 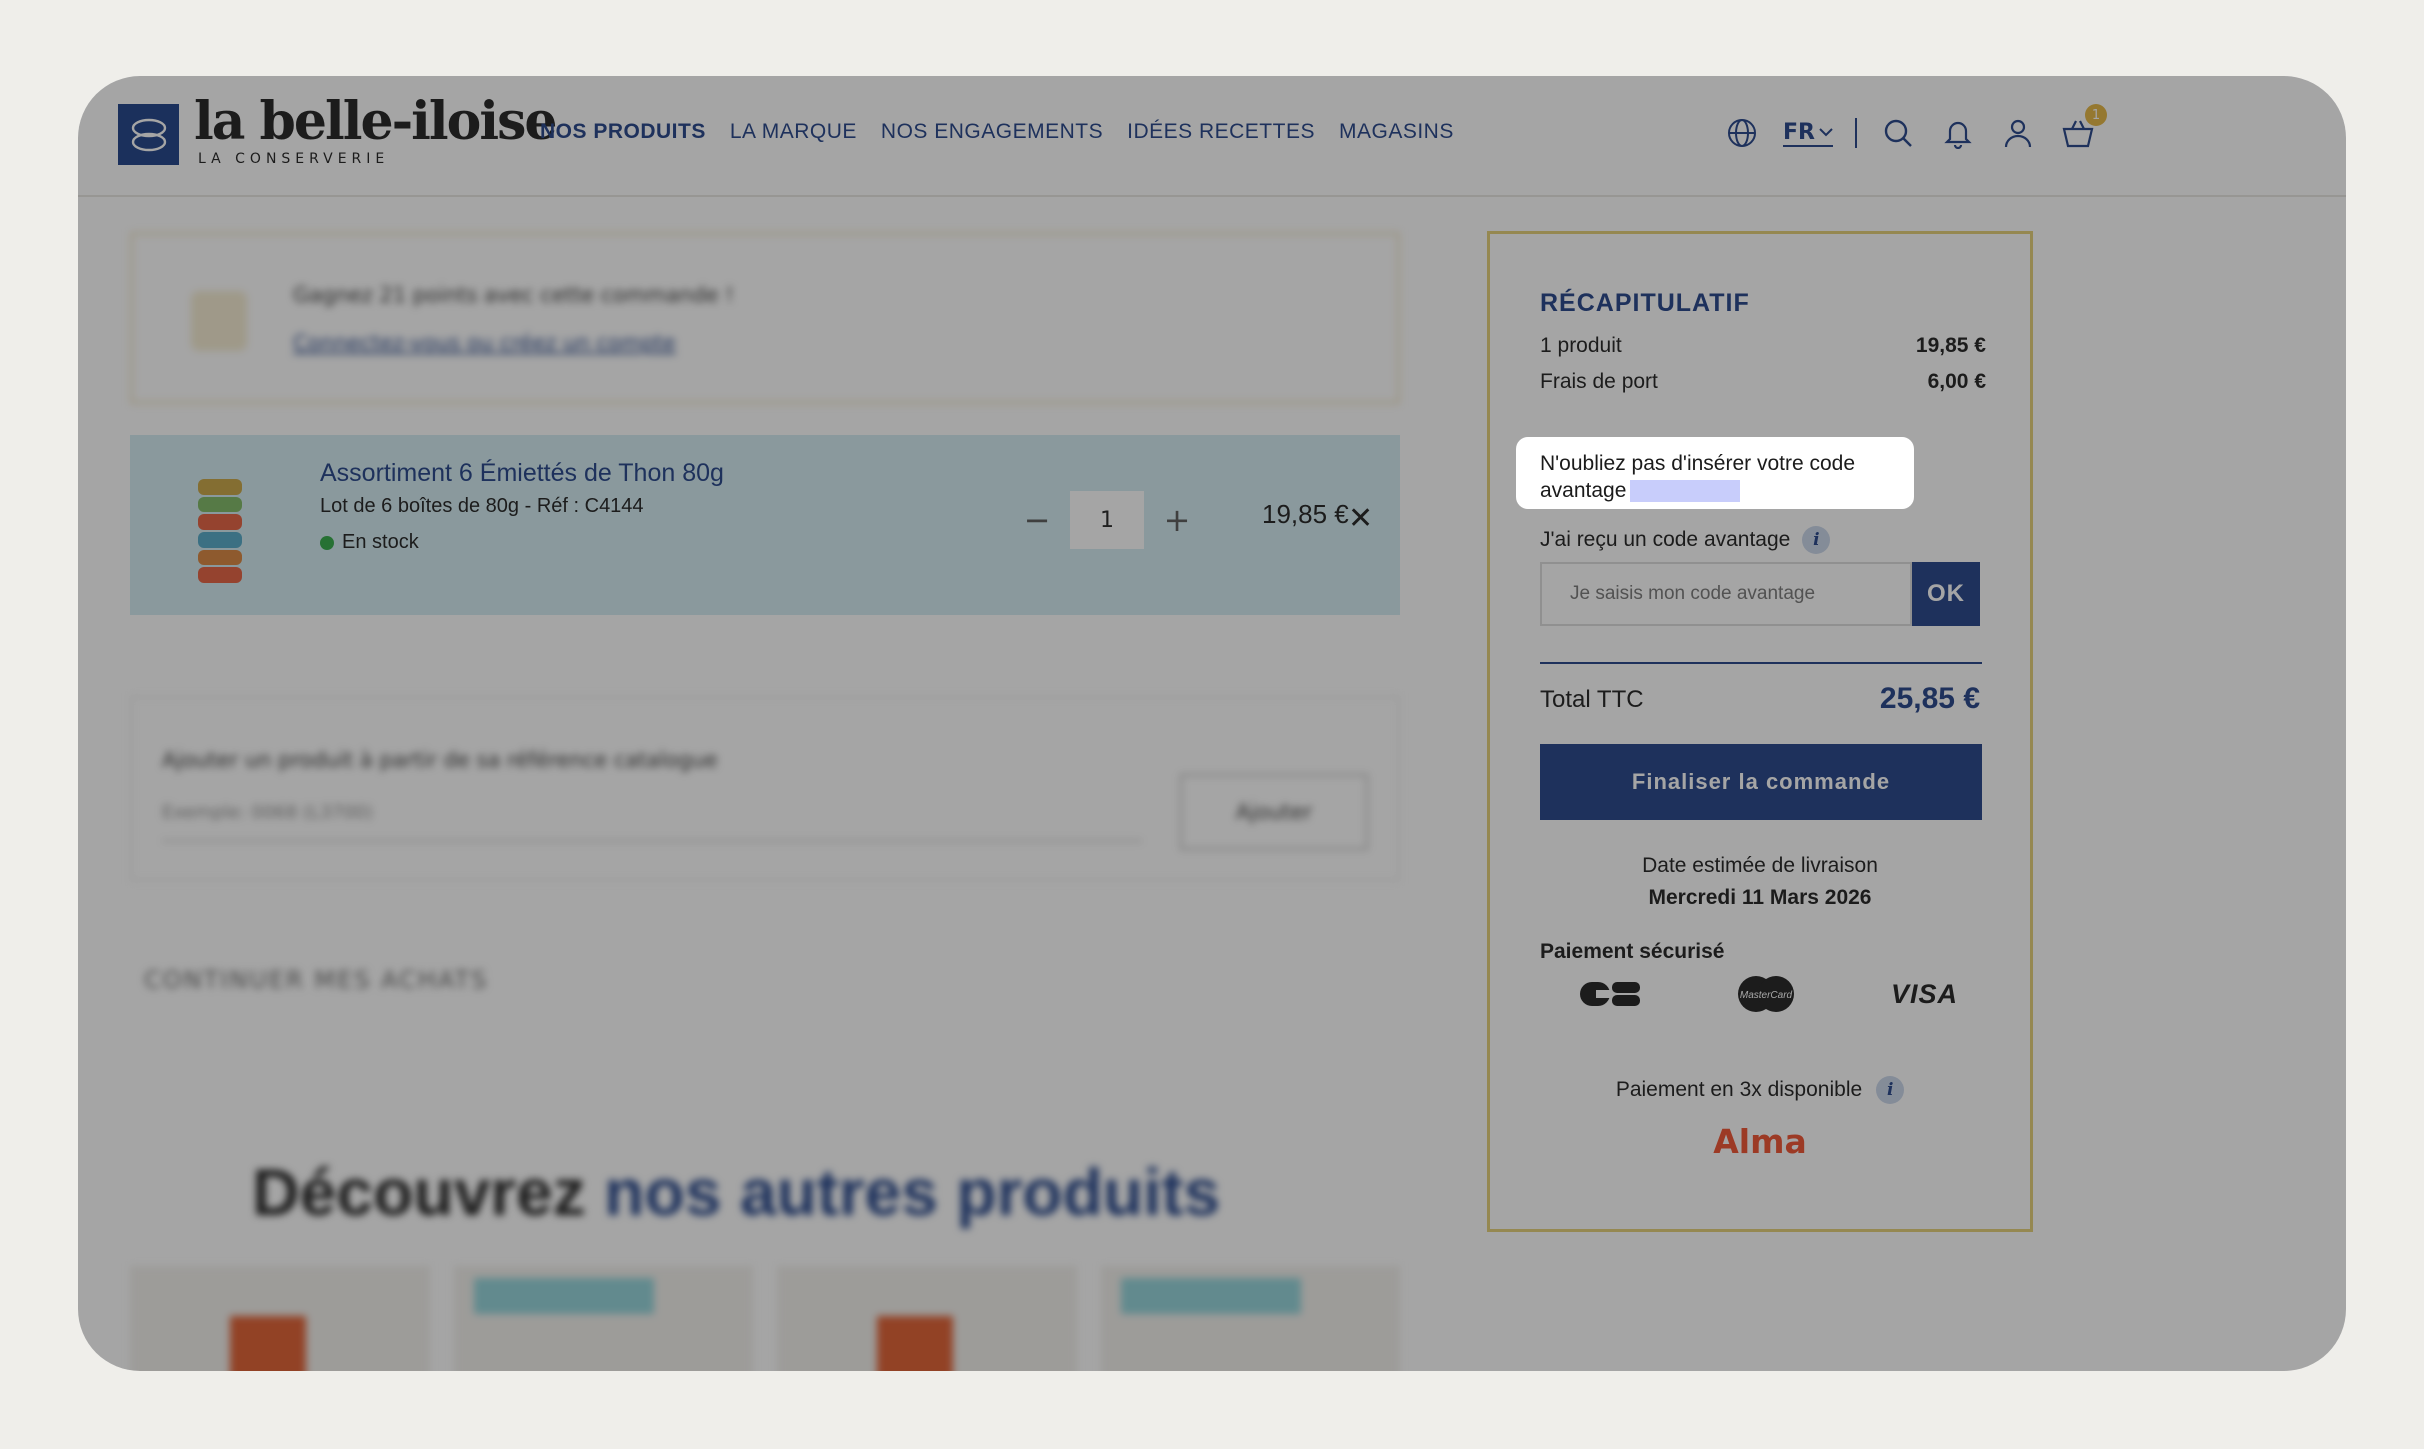 What do you see at coordinates (1739, 1089) in the screenshot?
I see `installments-label: Paiement en 3x disponible` at bounding box center [1739, 1089].